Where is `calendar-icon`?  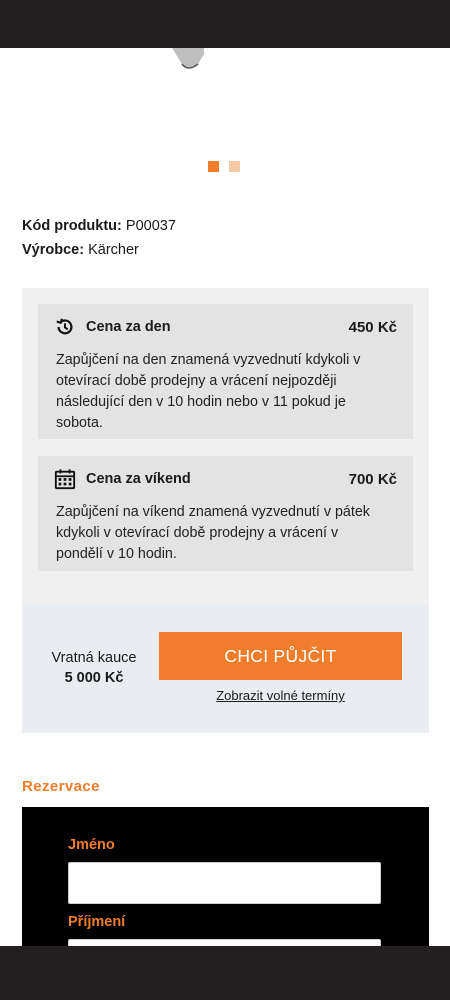 calendar-icon is located at coordinates (65, 479).